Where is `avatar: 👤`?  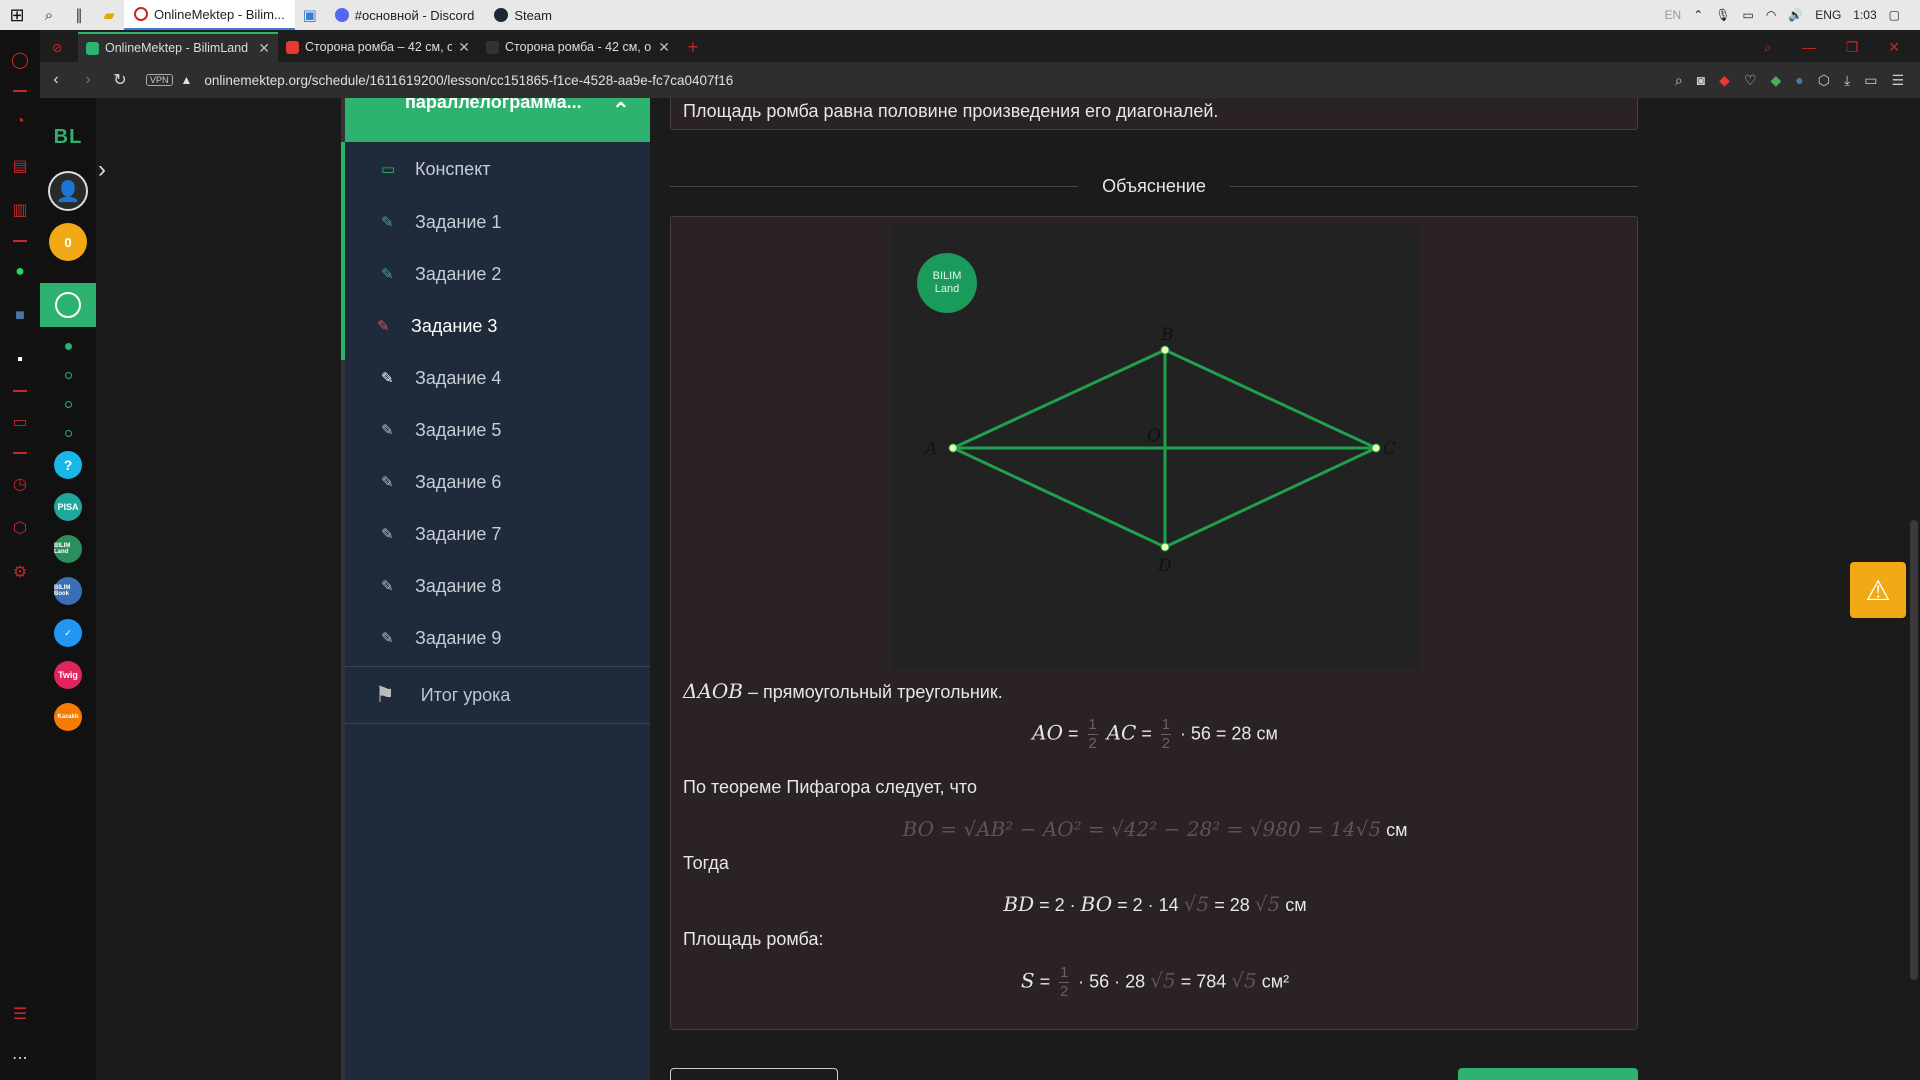 avatar: 👤 is located at coordinates (68, 191).